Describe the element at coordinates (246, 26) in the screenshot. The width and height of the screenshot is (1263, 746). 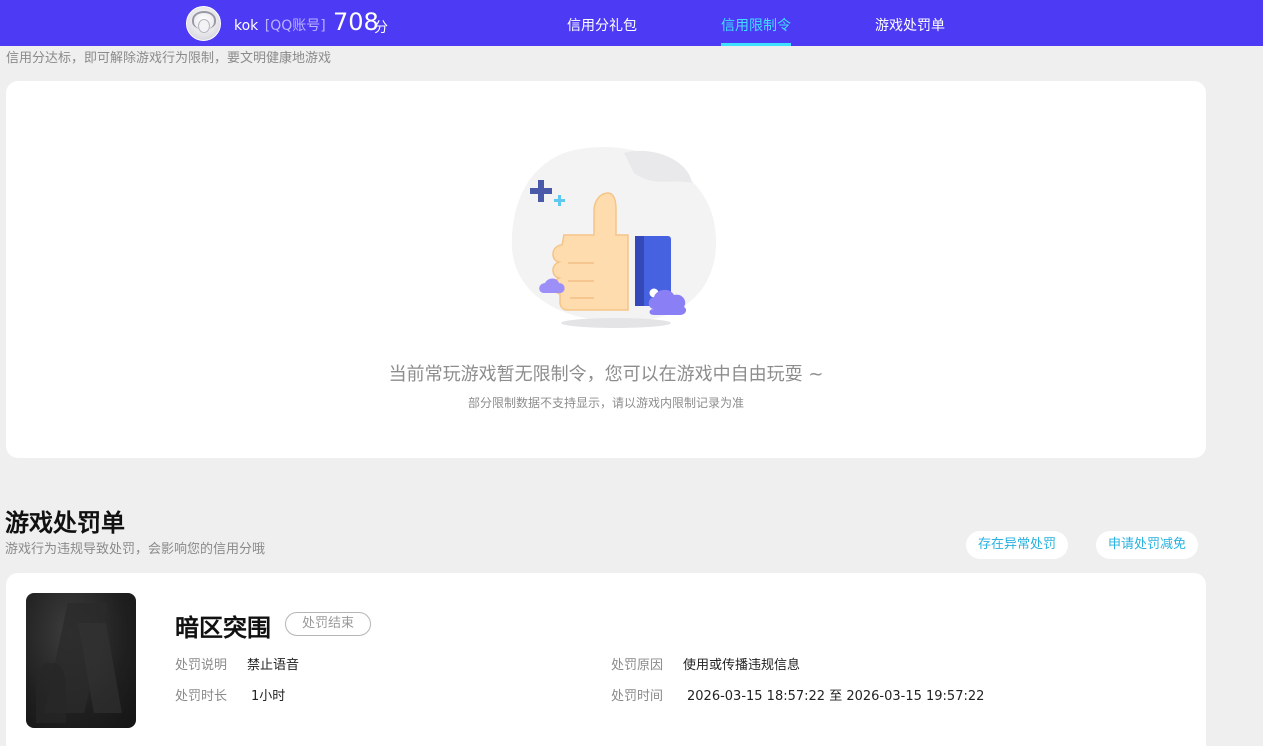
I see `username-text: kok` at that location.